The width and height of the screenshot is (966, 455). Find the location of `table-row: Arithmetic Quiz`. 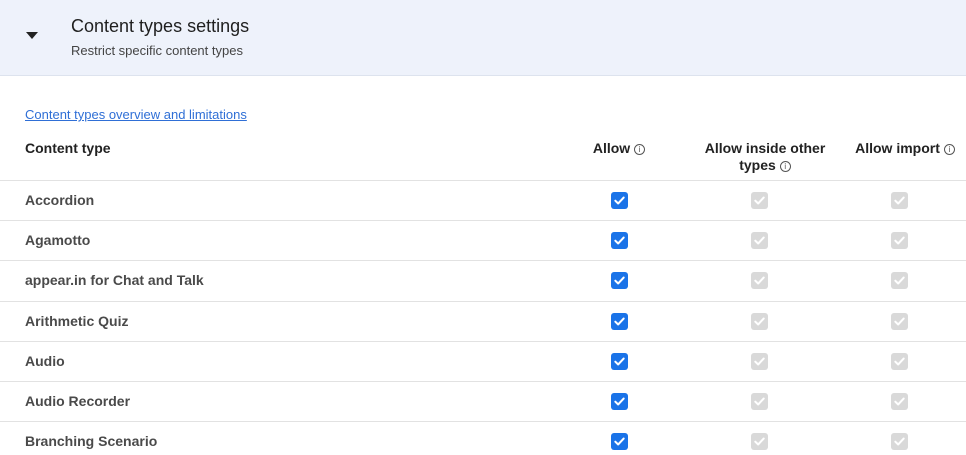

table-row: Arithmetic Quiz is located at coordinates (483, 320).